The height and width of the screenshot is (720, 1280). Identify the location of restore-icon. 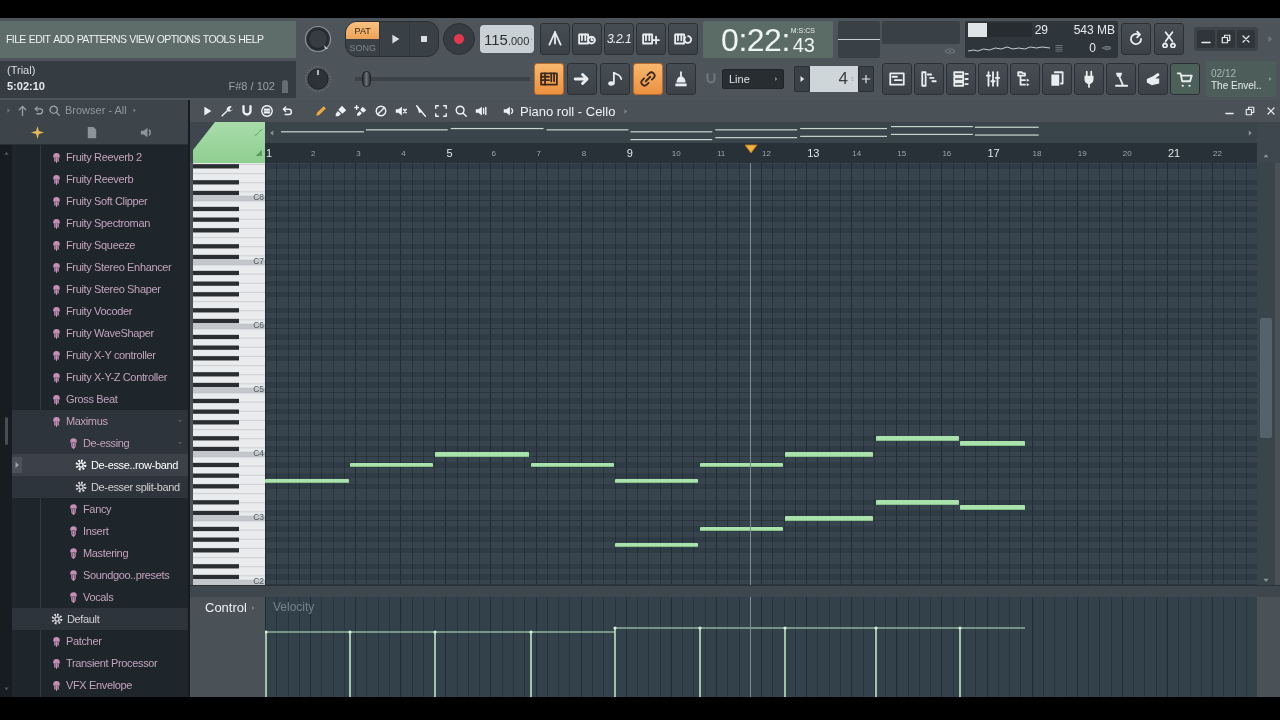
(1250, 111).